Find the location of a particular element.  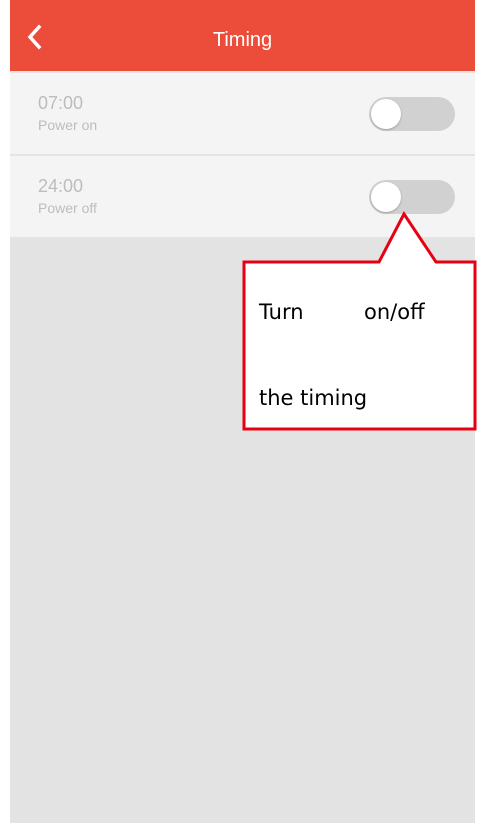

timer-row-power-off: 24:00 Power off is located at coordinates (242, 196).